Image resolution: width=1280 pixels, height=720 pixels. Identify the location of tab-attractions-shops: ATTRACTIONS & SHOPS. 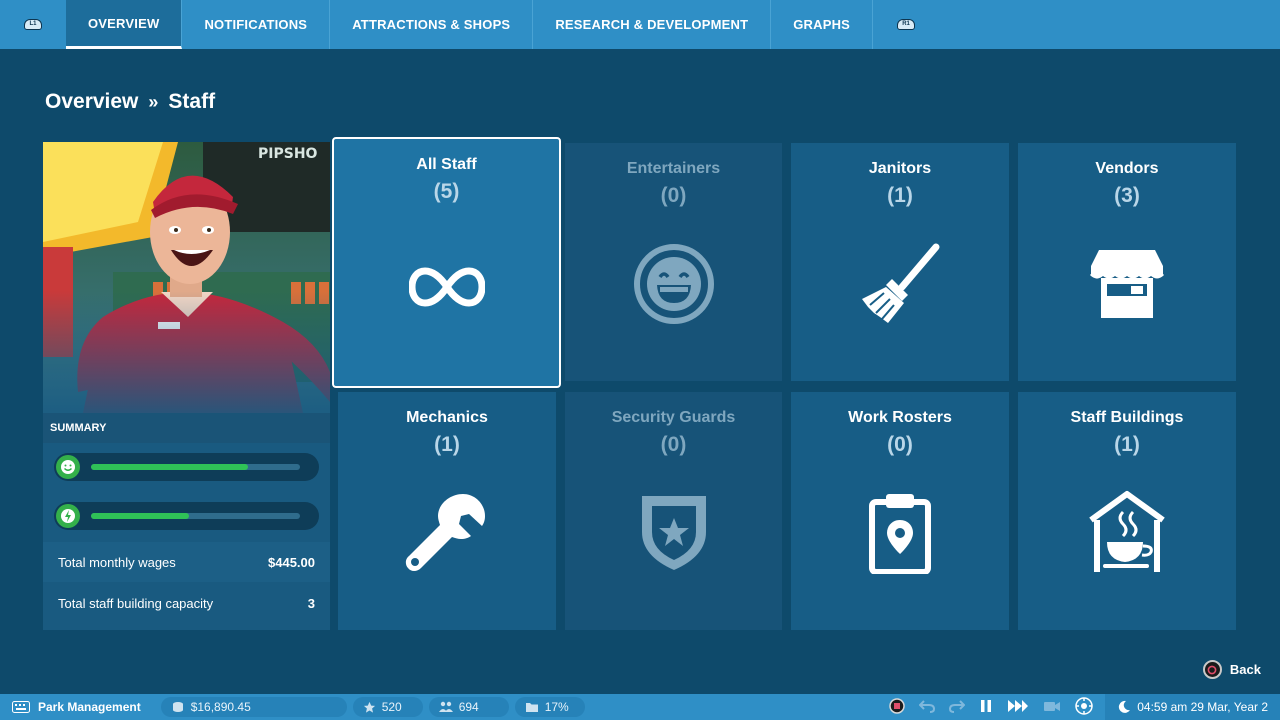
(432, 24).